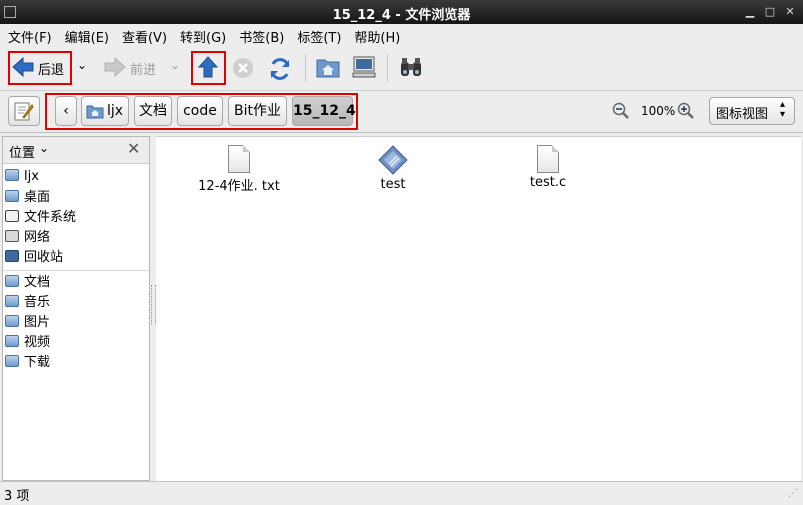 This screenshot has width=803, height=505. Describe the element at coordinates (200, 111) in the screenshot. I see `path-item-code: code` at that location.